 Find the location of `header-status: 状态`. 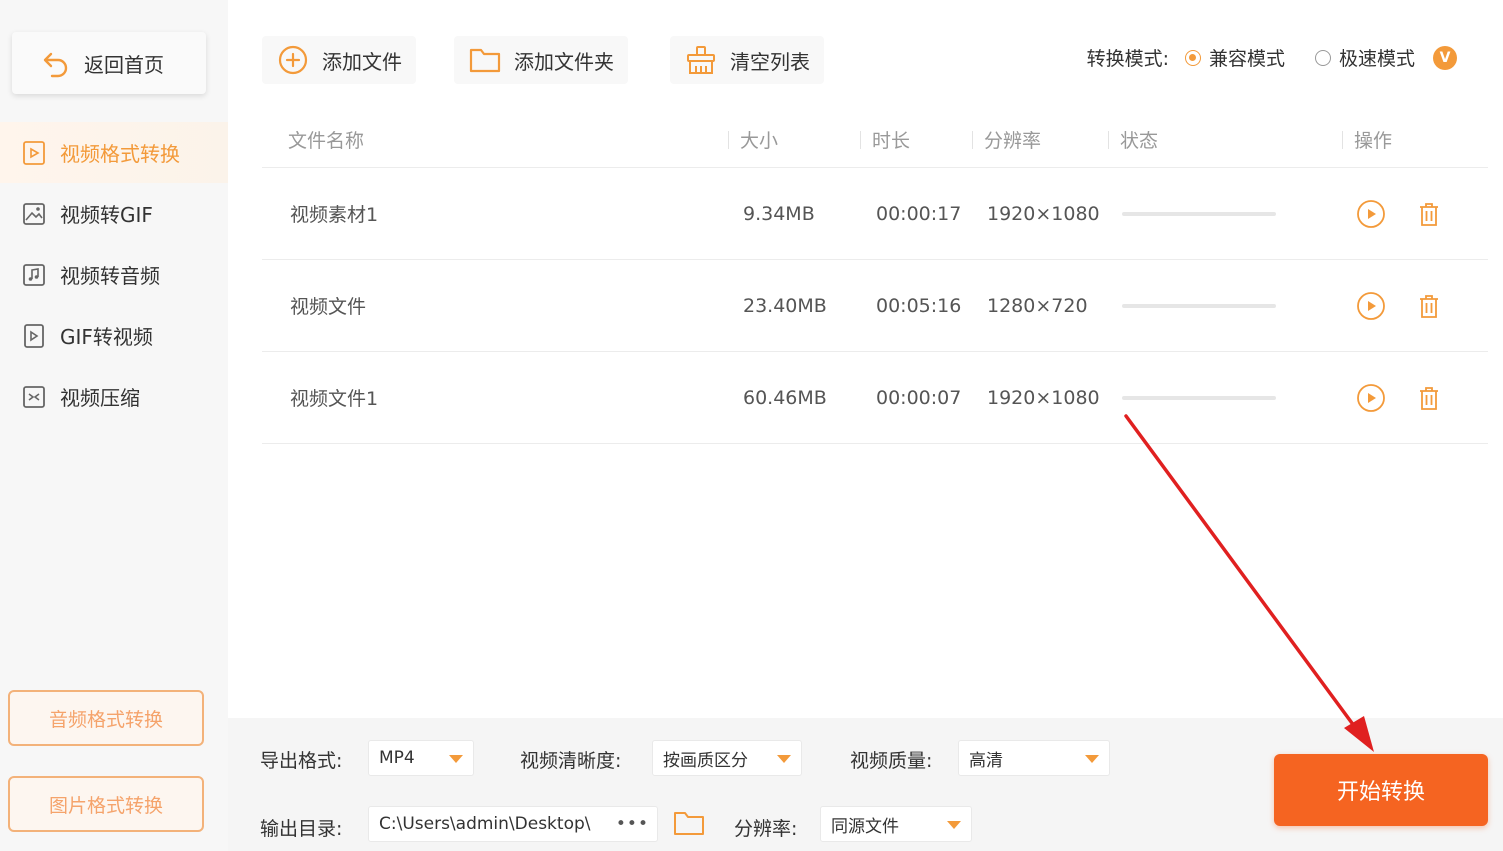

header-status: 状态 is located at coordinates (1139, 141).